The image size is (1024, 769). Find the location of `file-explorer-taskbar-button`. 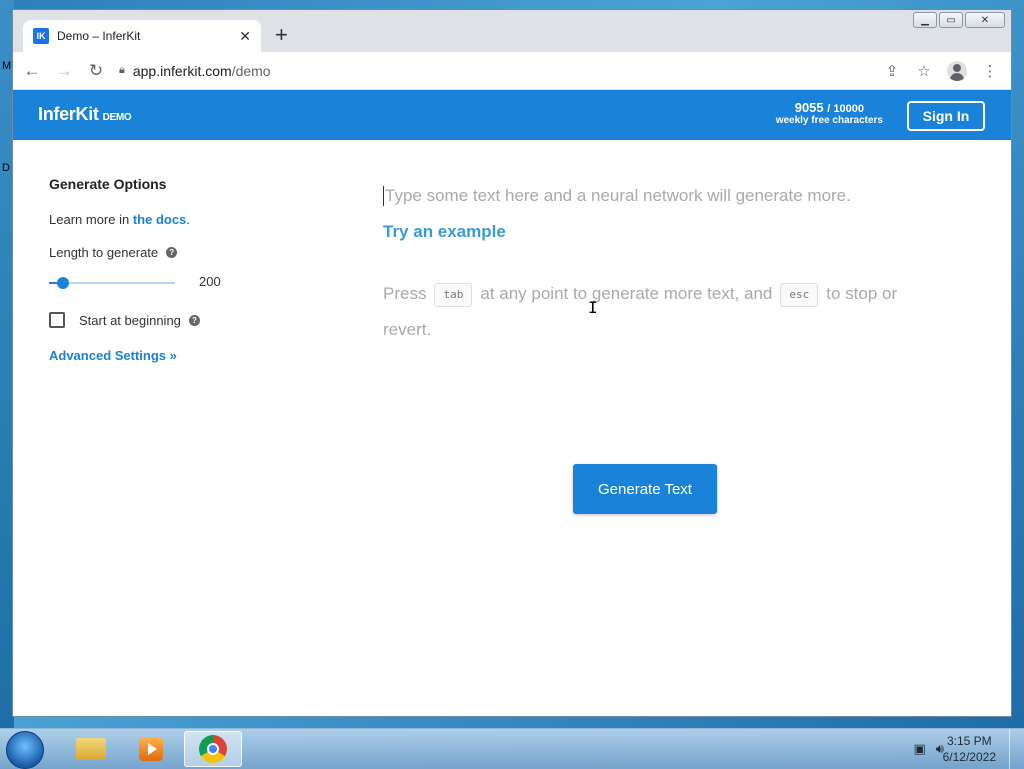

file-explorer-taskbar-button is located at coordinates (91, 749).